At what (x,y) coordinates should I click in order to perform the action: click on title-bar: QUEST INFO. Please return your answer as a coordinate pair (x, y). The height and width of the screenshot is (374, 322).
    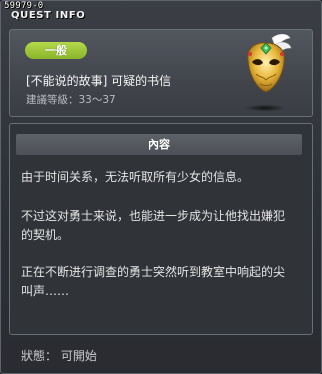
    Looking at the image, I should click on (161, 13).